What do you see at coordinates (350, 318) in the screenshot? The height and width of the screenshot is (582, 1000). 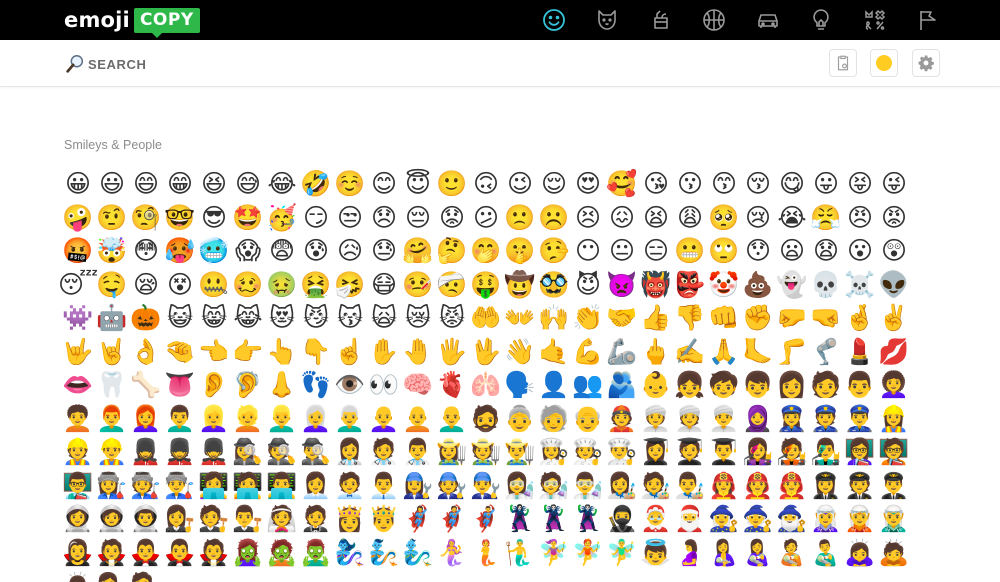 I see `emoji-button: 😽` at bounding box center [350, 318].